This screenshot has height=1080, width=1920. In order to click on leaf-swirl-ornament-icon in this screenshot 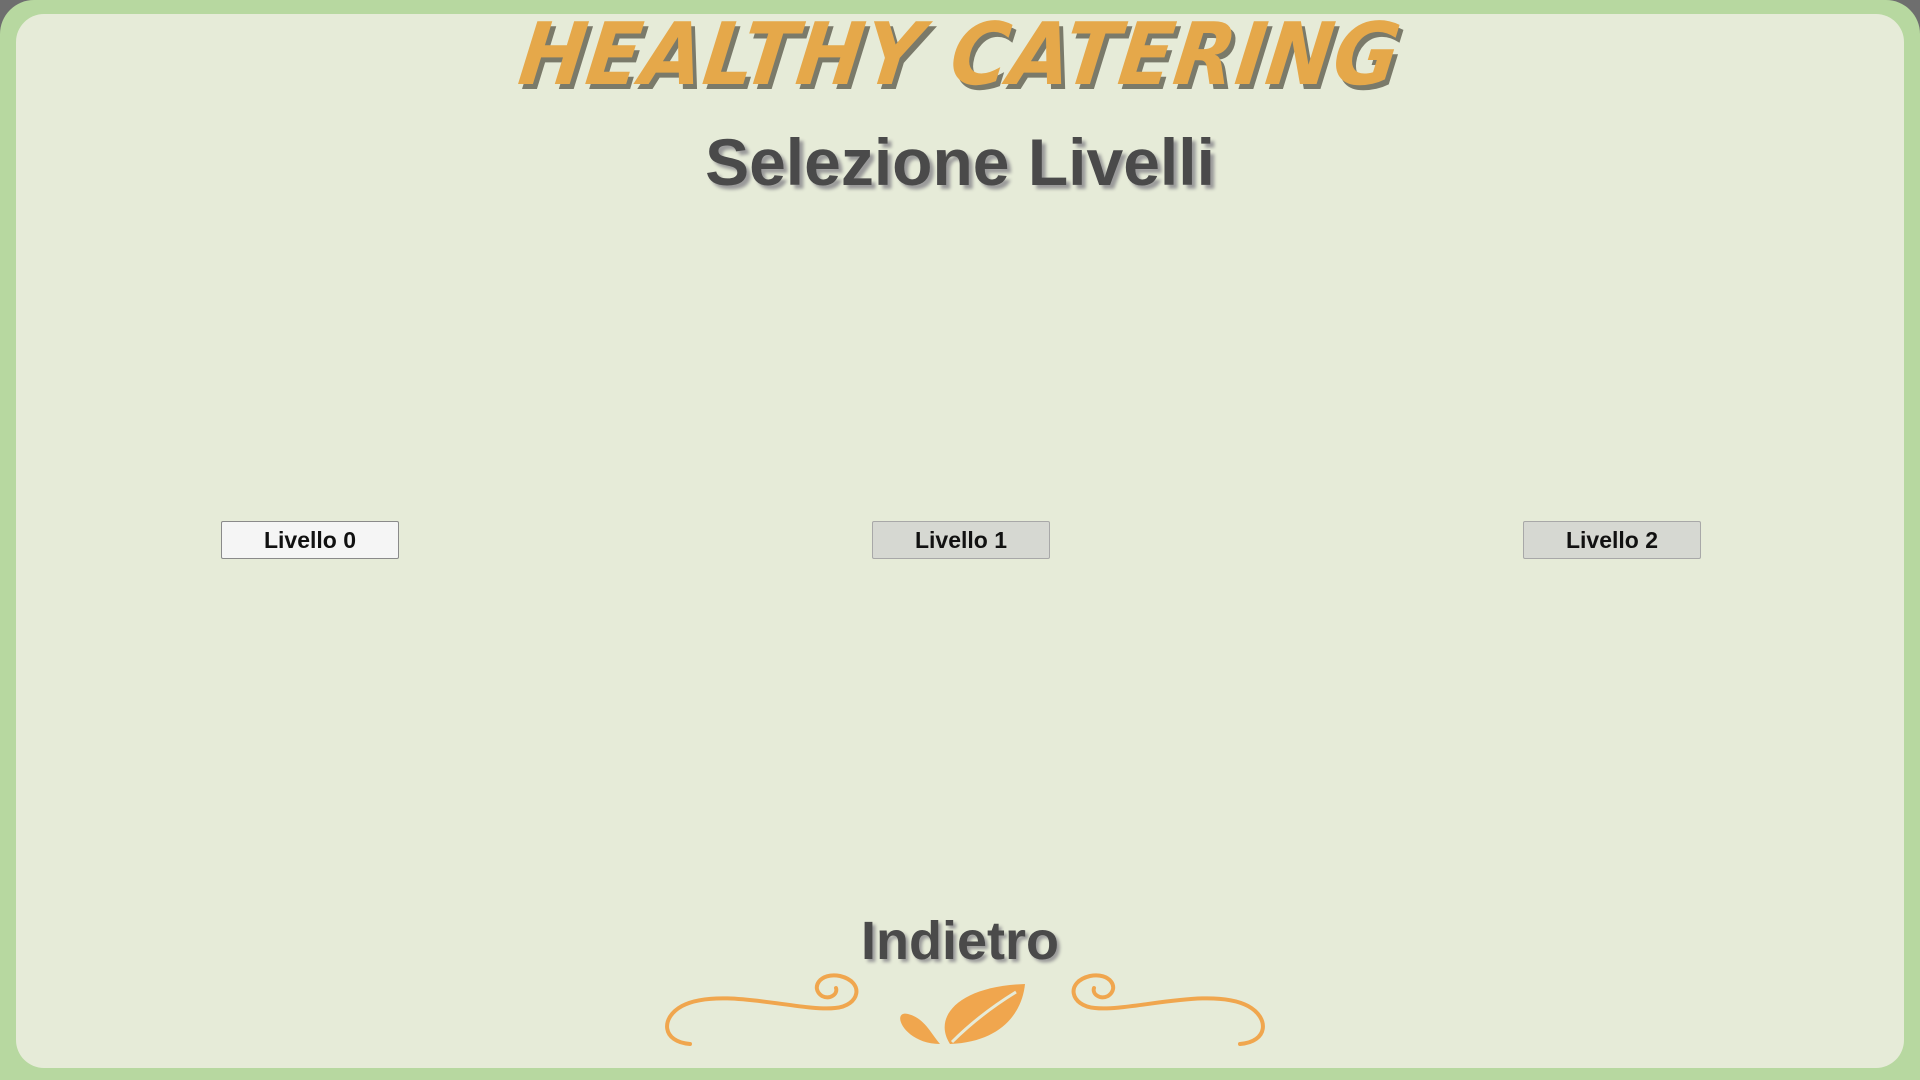, I will do `click(965, 1009)`.